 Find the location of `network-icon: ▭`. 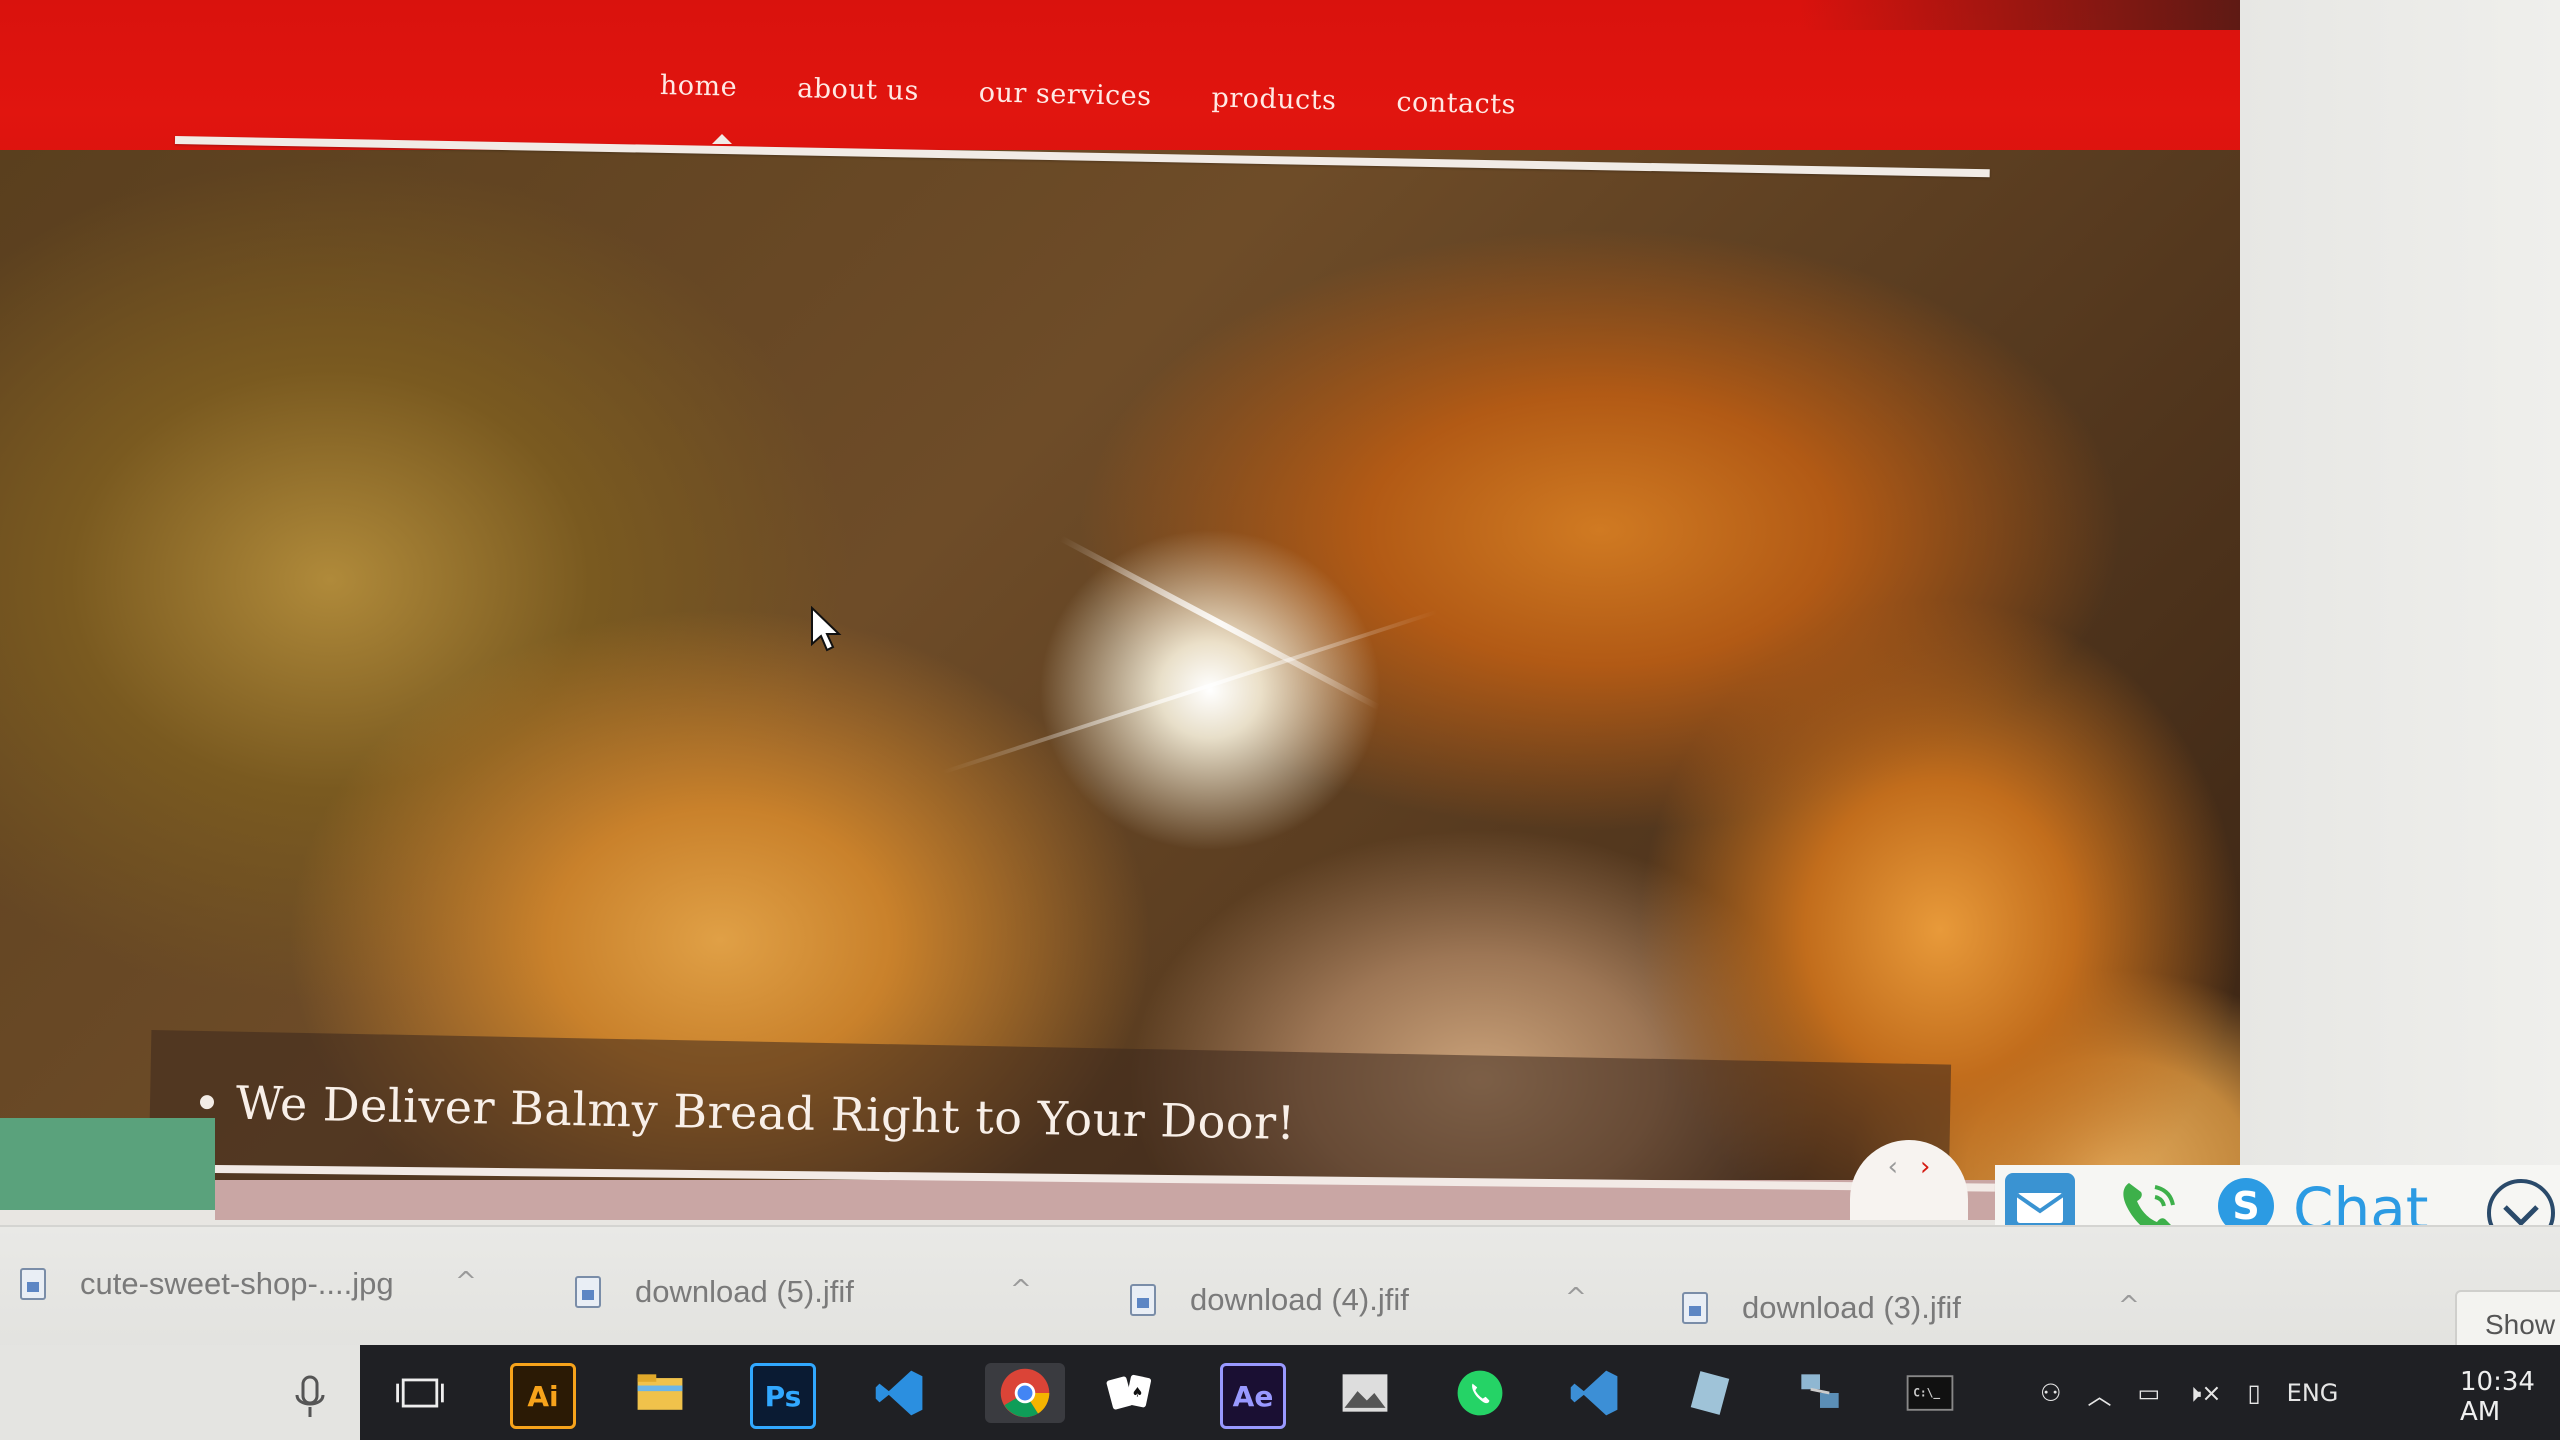

network-icon: ▭ is located at coordinates (2149, 1393).